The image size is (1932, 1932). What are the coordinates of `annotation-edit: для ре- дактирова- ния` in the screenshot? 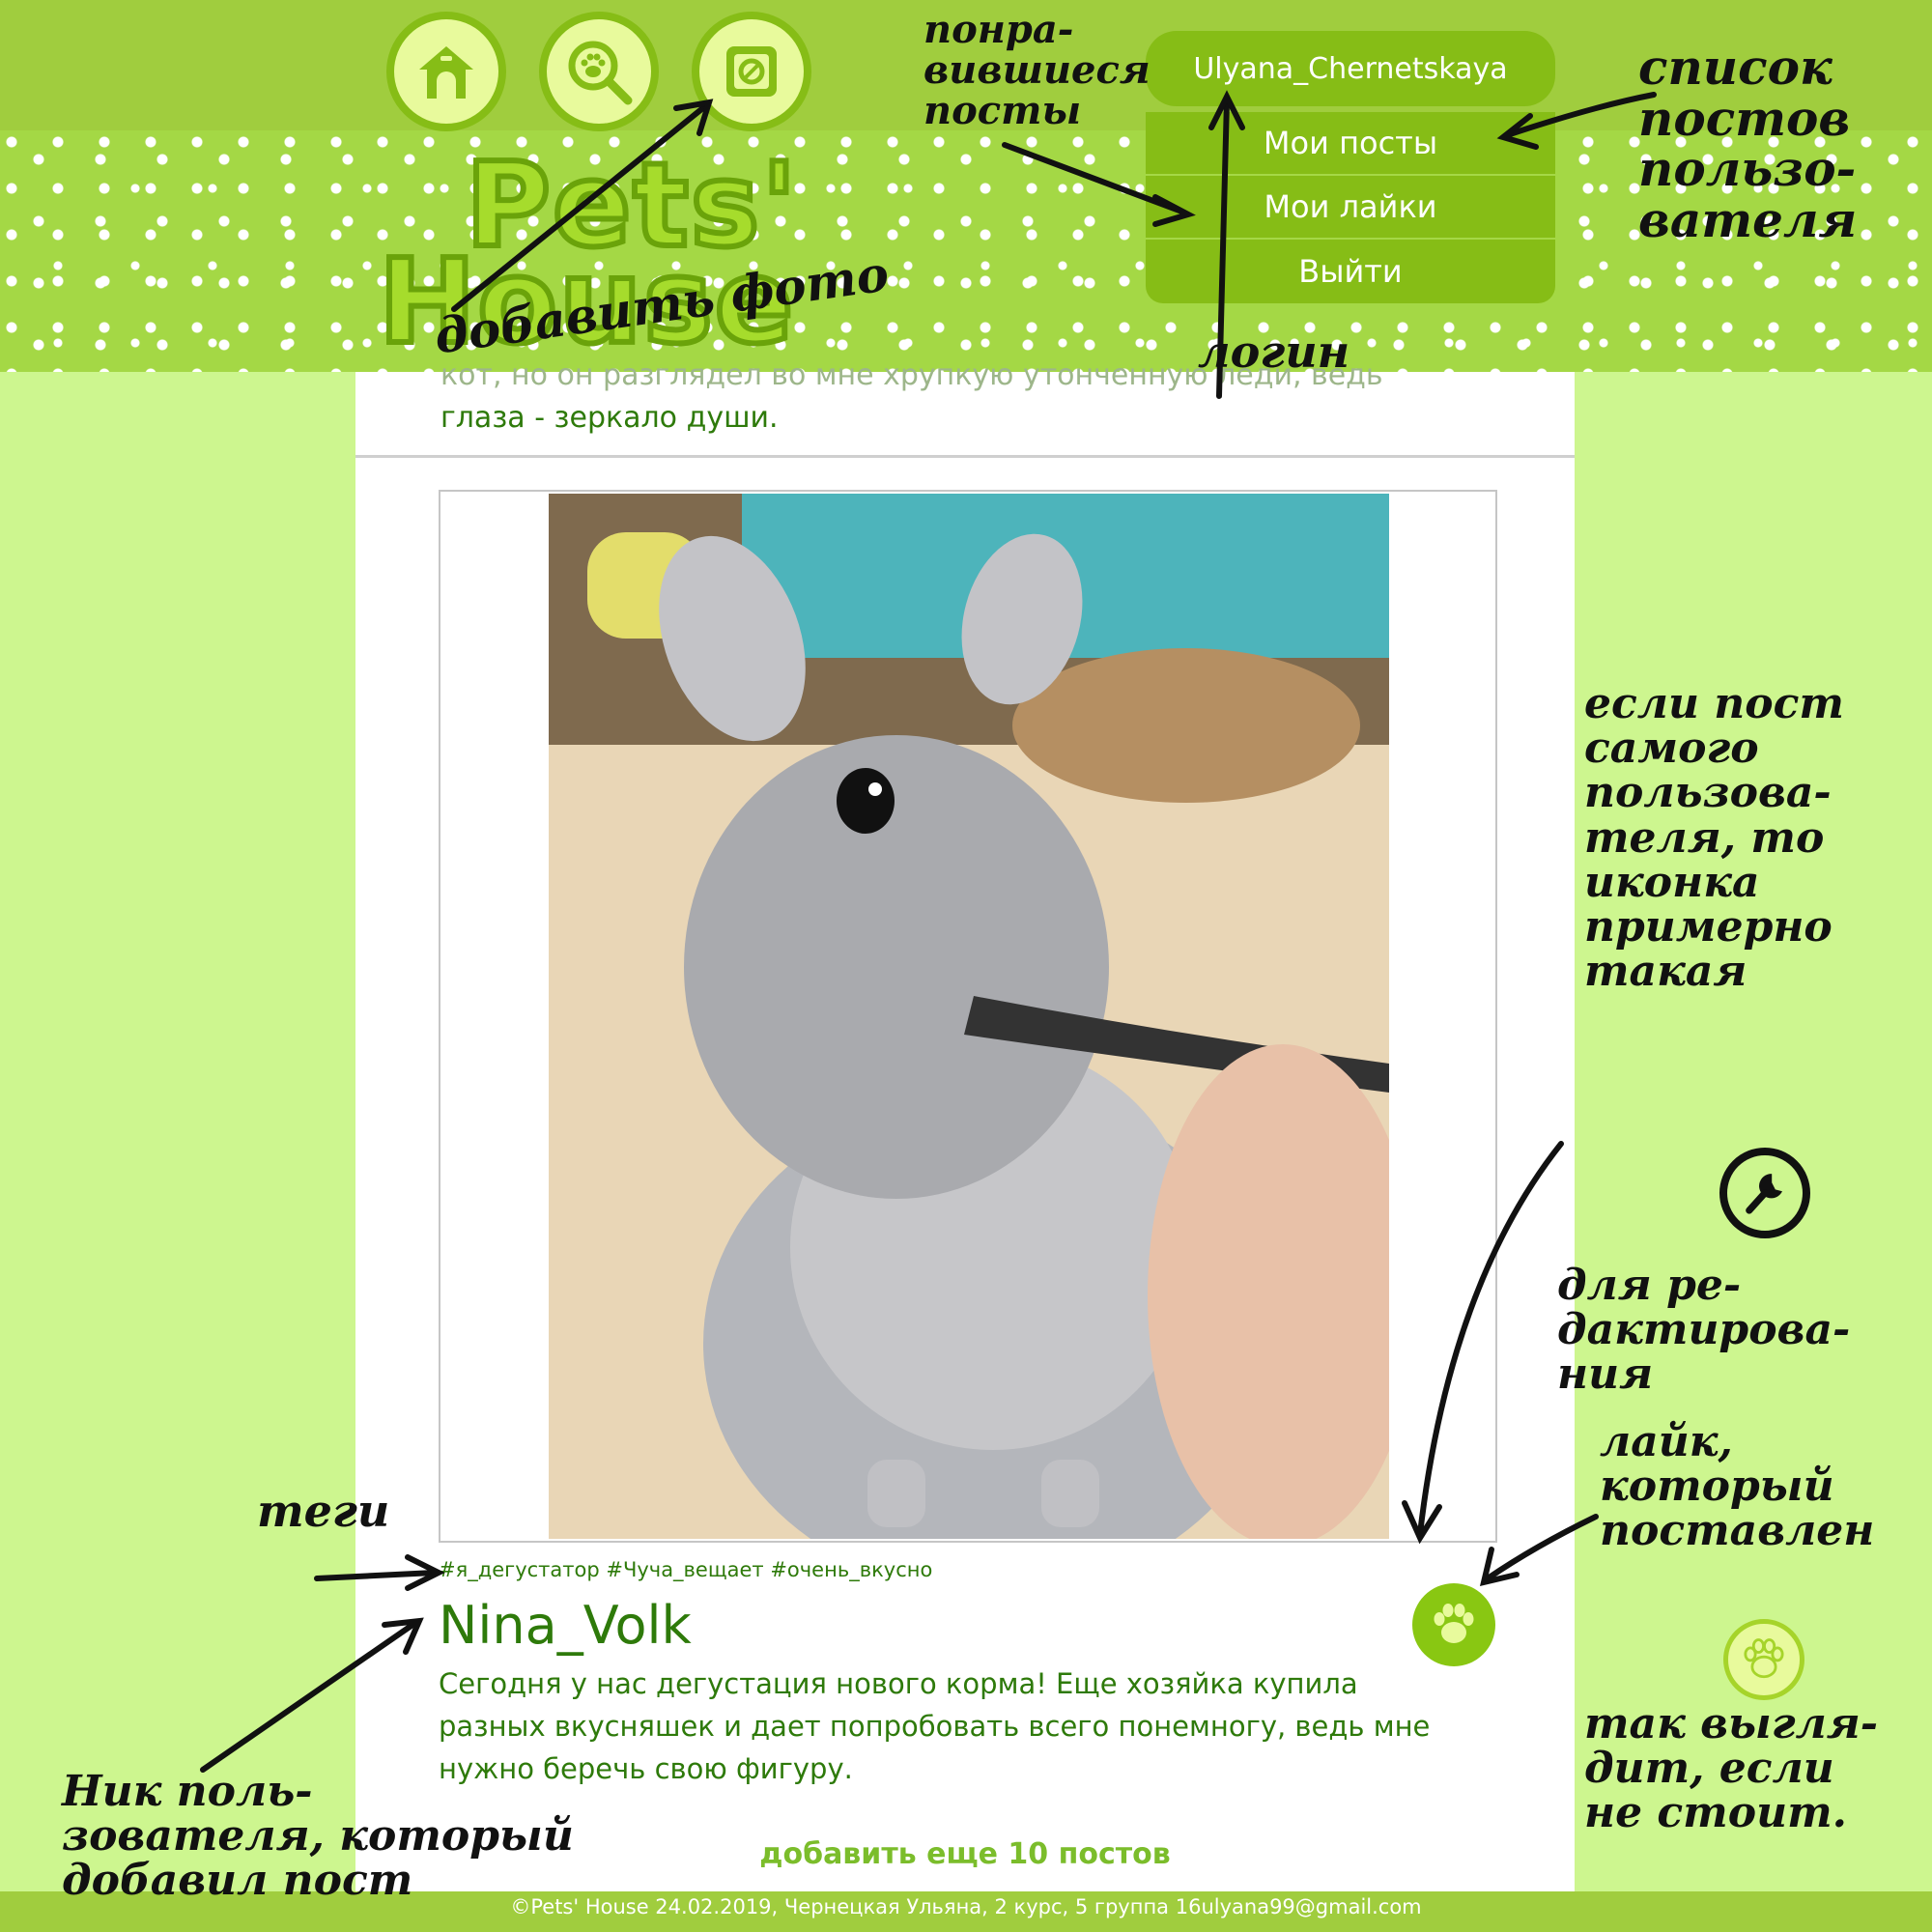 It's located at (1704, 1330).